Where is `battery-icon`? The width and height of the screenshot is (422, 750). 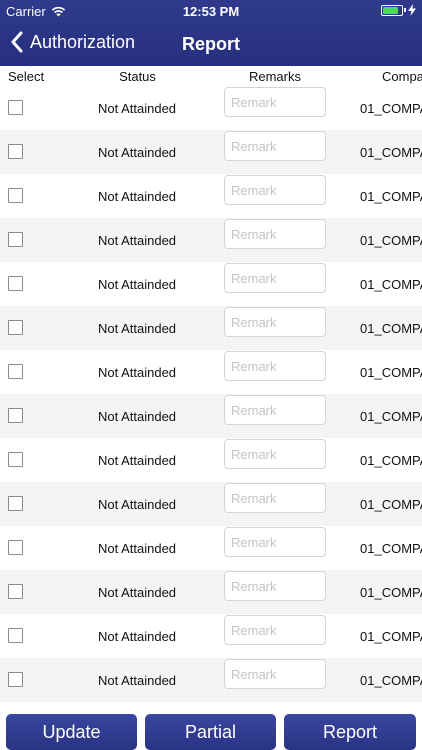 battery-icon is located at coordinates (392, 10).